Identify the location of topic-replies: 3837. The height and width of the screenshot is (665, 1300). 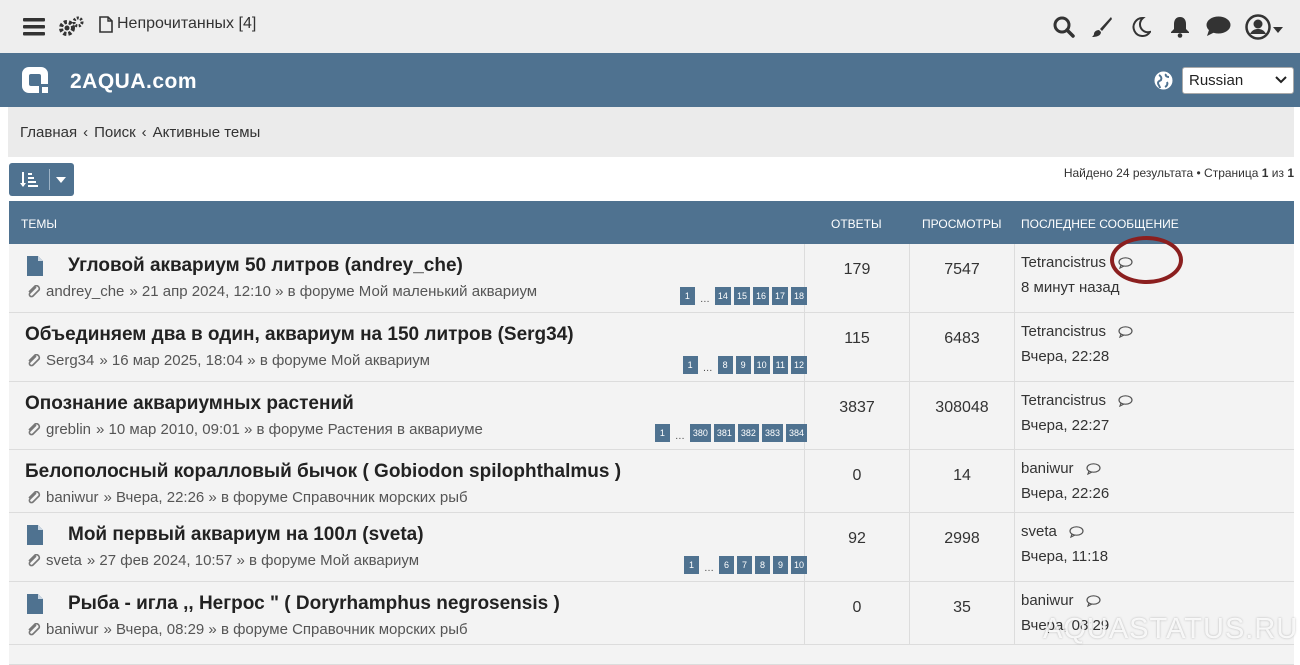
(857, 407).